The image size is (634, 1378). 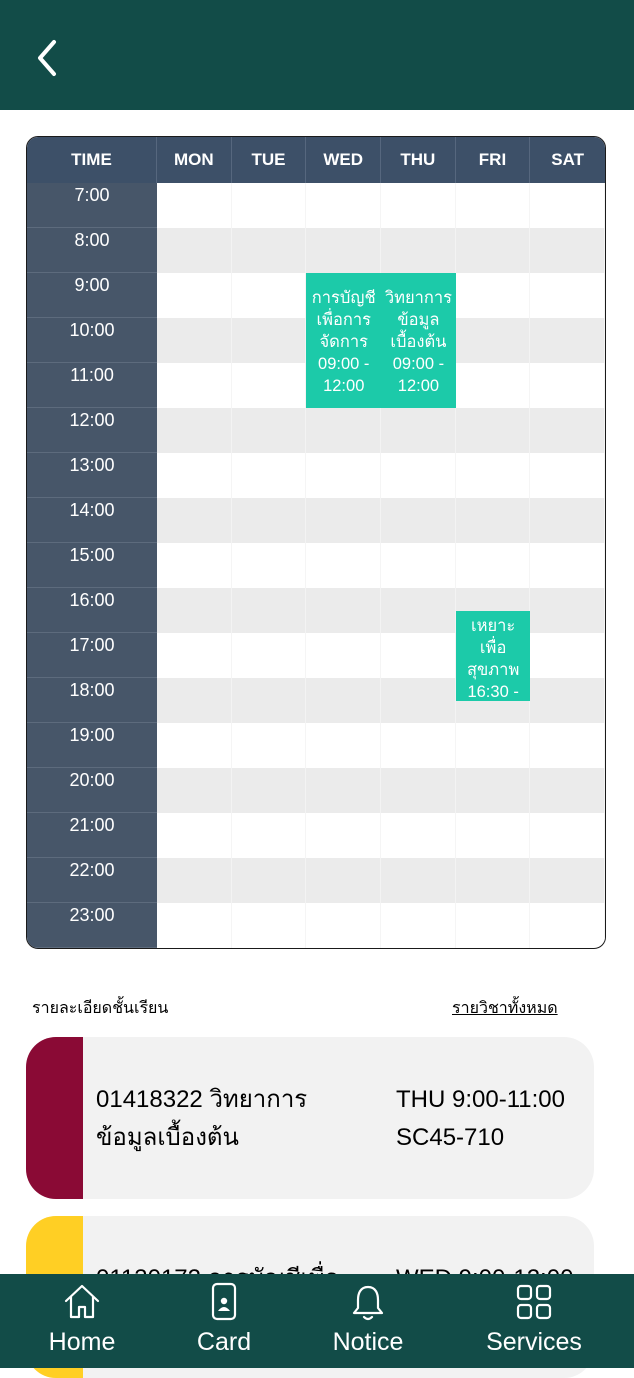 What do you see at coordinates (224, 1342) in the screenshot?
I see `nav-card-label: Card` at bounding box center [224, 1342].